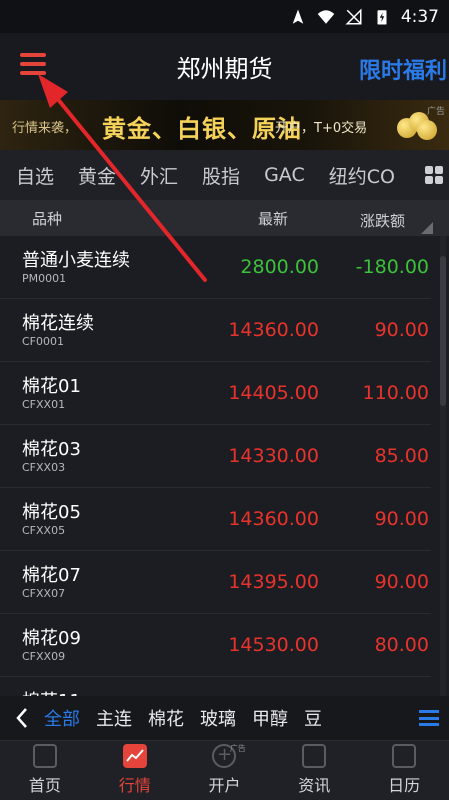 The width and height of the screenshot is (449, 800). I want to click on category-tabs: 自选 黄金 外汇 股指 GAC 纽约CO, so click(224, 175).